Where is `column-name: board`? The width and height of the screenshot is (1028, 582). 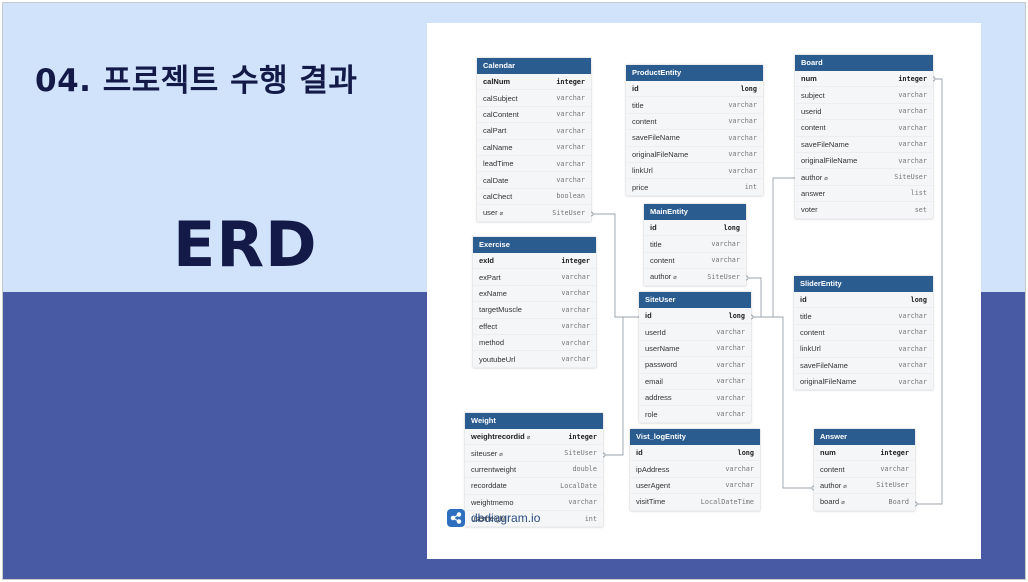
column-name: board is located at coordinates (830, 502).